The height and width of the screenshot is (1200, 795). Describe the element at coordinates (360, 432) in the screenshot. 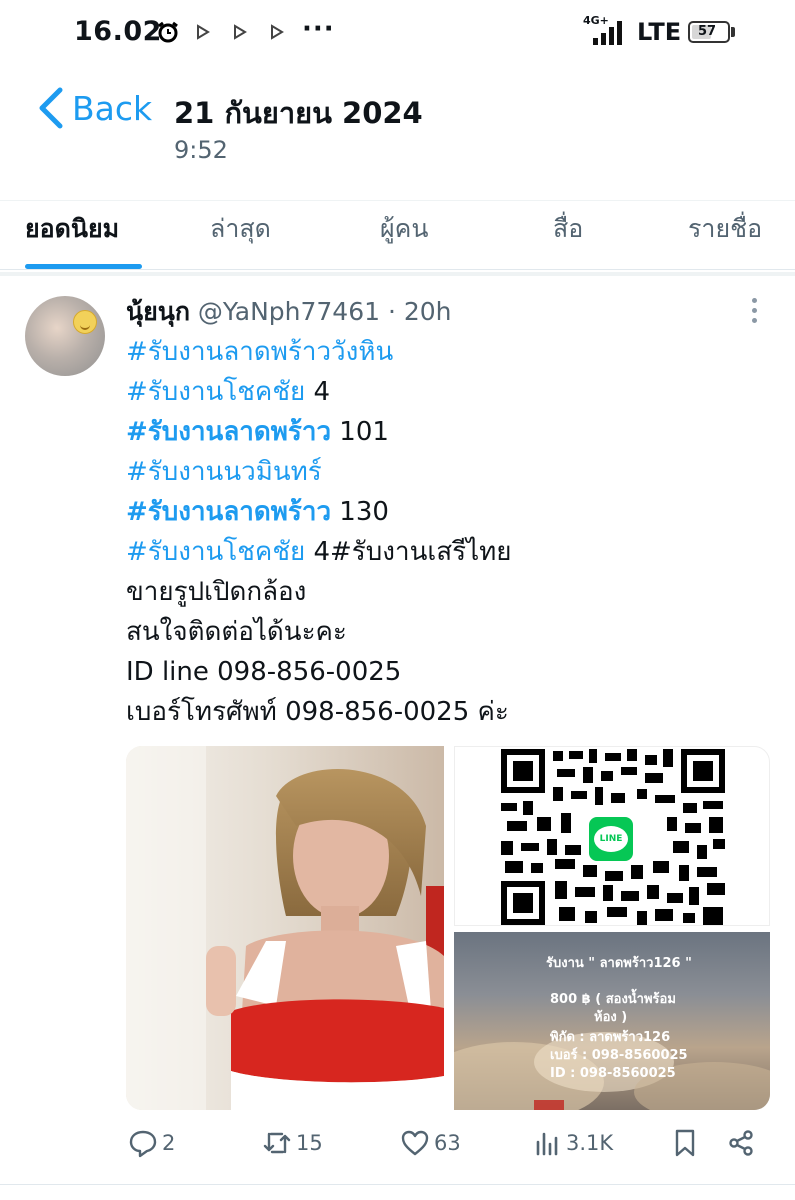

I see `post-line-text: 101` at that location.